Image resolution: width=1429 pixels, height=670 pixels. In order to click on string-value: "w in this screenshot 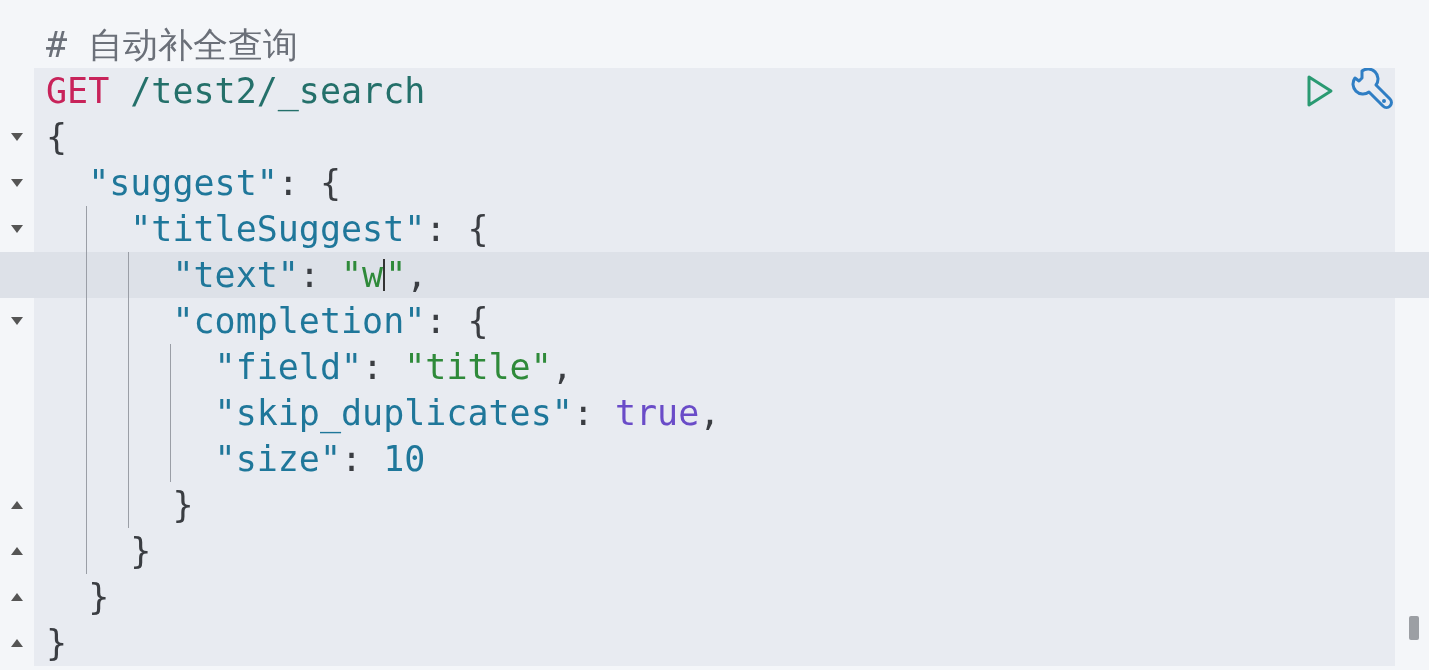, I will do `click(362, 275)`.